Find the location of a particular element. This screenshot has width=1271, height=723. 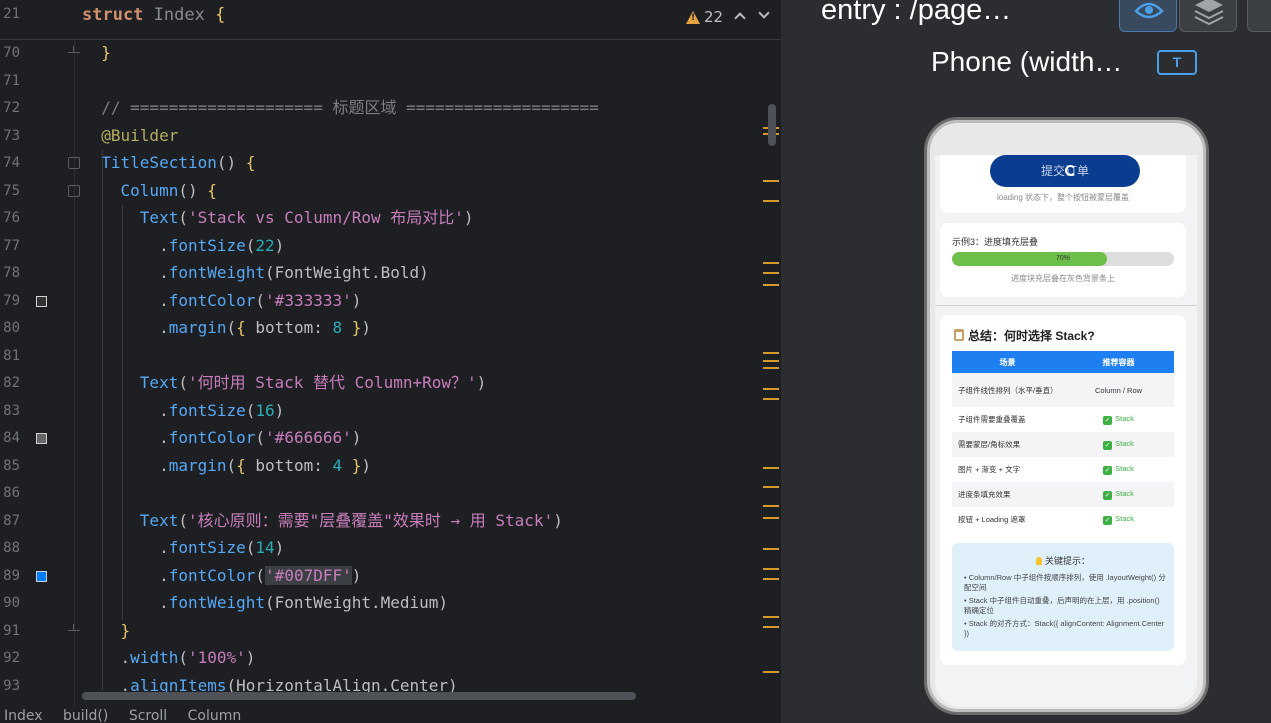

line-number: 82 is located at coordinates (11, 383).